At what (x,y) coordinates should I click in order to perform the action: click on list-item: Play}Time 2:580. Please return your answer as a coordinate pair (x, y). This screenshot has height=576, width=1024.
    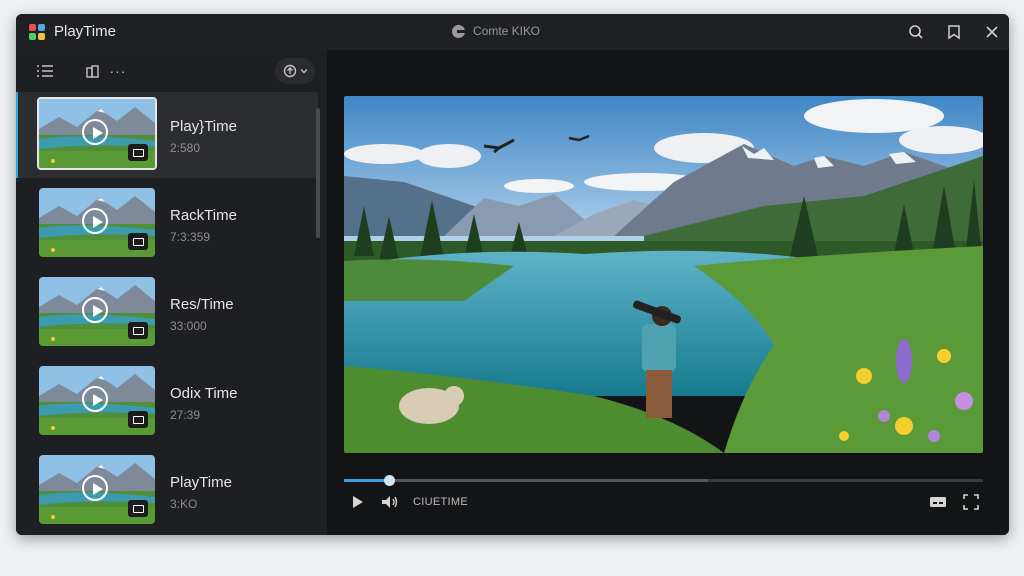
    Looking at the image, I should click on (167, 135).